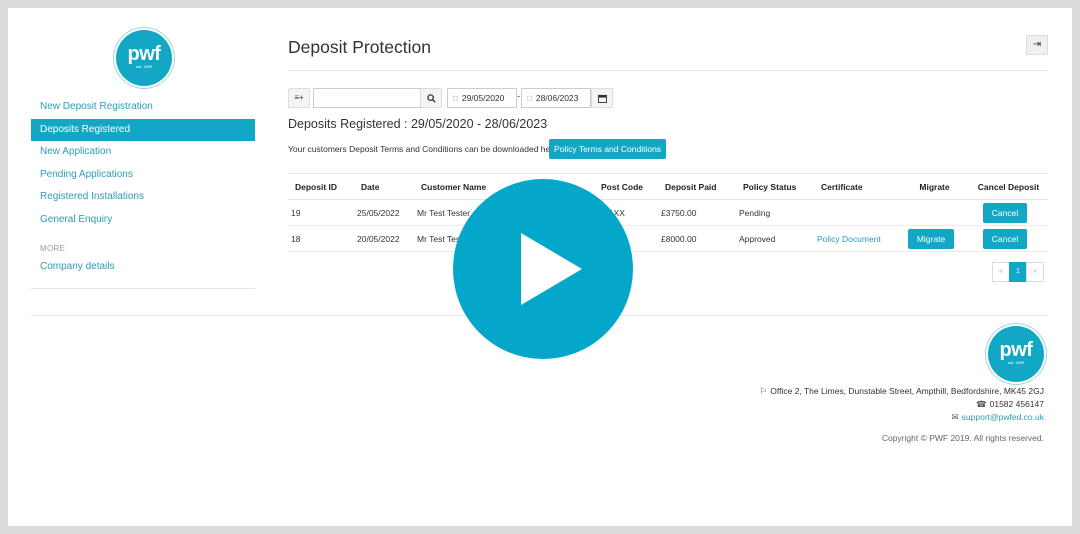 The image size is (1080, 534). Describe the element at coordinates (931, 212) in the screenshot. I see `cell-migrate` at that location.